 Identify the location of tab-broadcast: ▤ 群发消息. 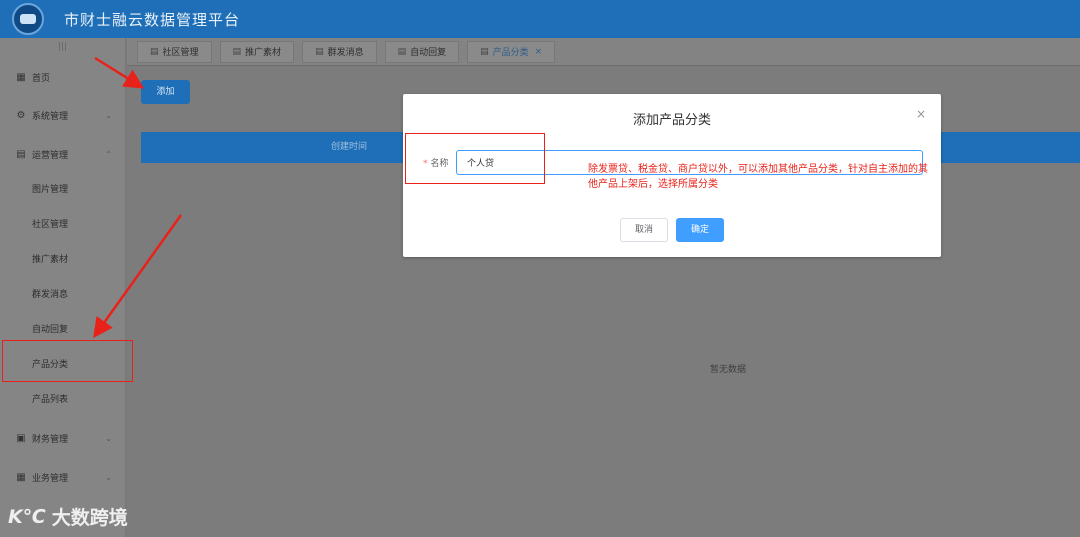
(339, 51).